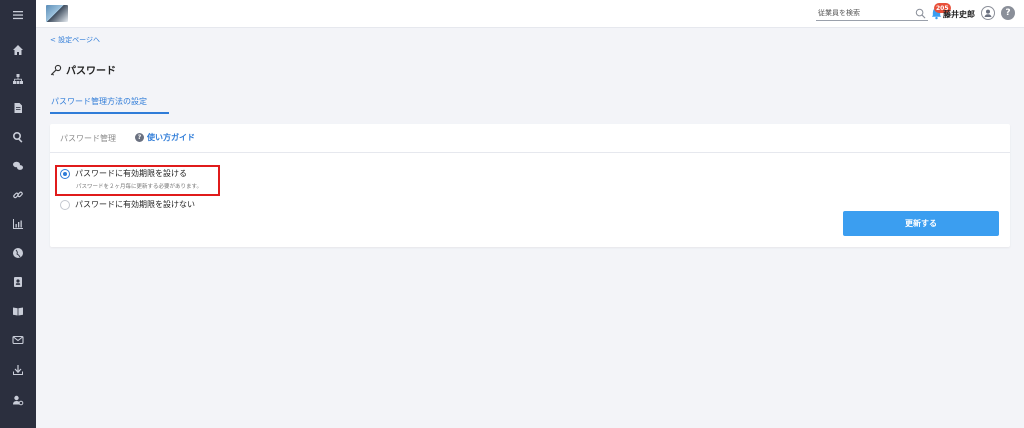 The image size is (1024, 428). What do you see at coordinates (18, 15) in the screenshot?
I see `menu-icon` at bounding box center [18, 15].